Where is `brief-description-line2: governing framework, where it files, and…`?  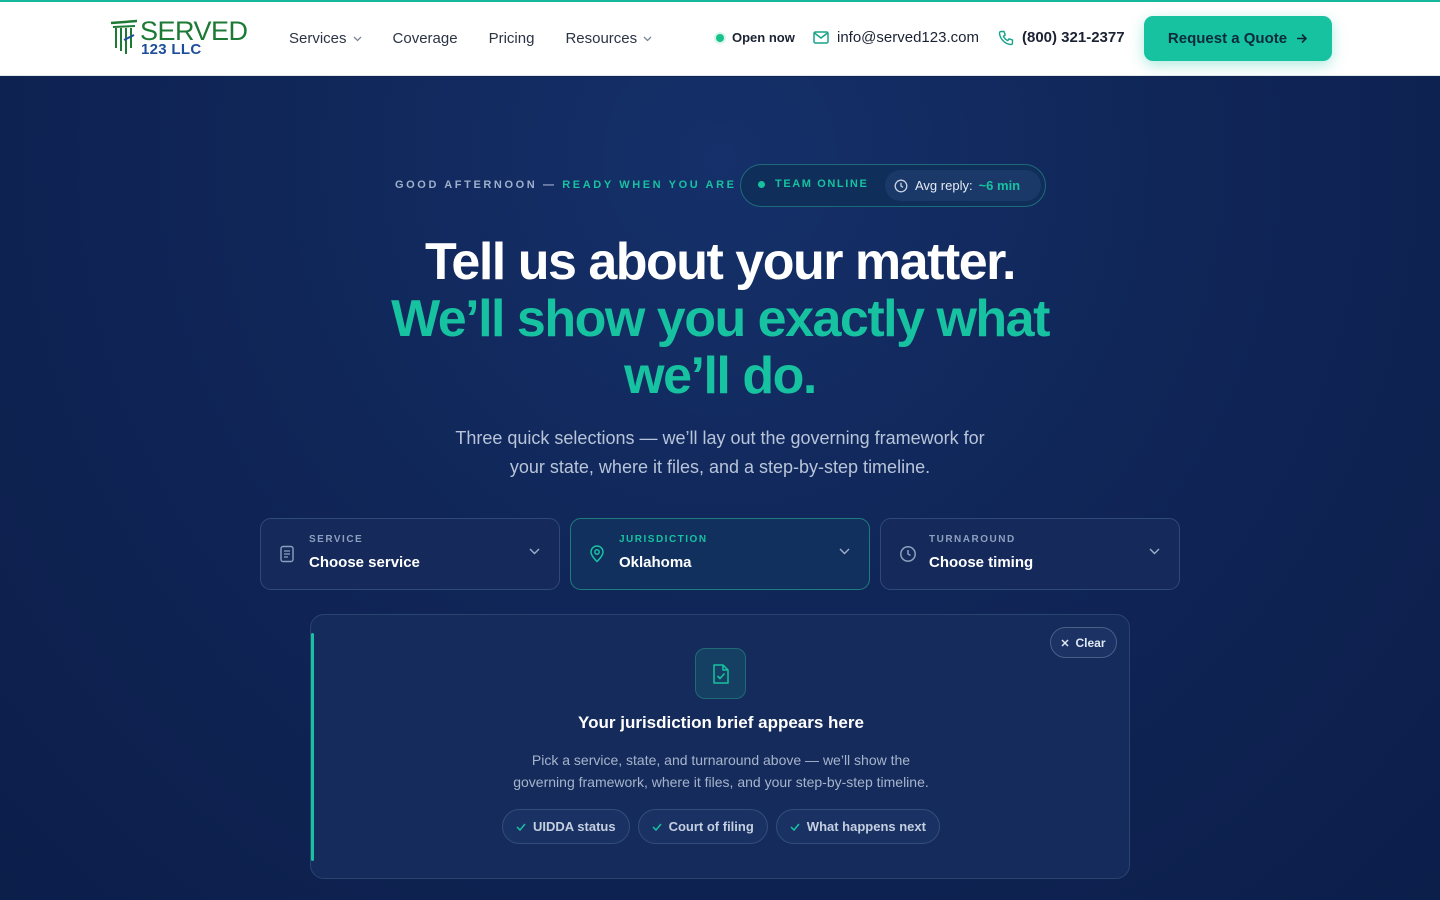
brief-description-line2: governing framework, where it files, and… is located at coordinates (721, 782).